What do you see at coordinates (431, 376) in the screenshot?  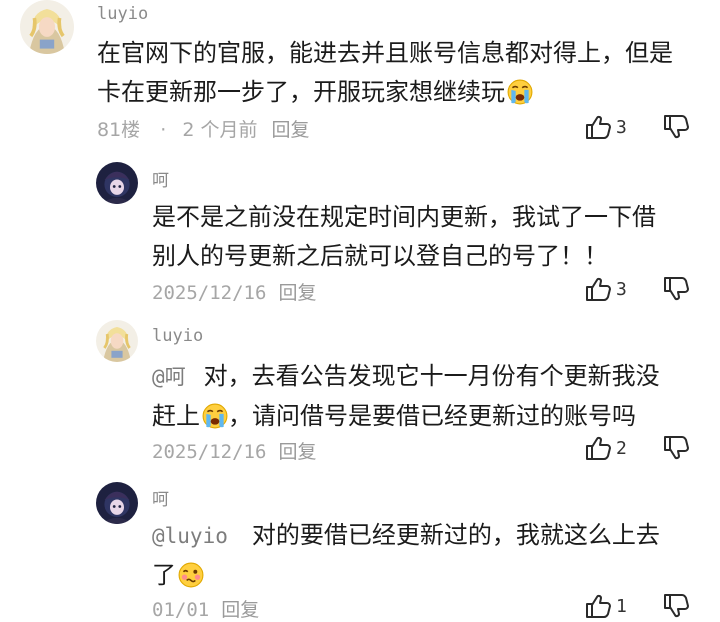 I see `comment-line-text: 对，去看公告发现它十一月份有个更新我没` at bounding box center [431, 376].